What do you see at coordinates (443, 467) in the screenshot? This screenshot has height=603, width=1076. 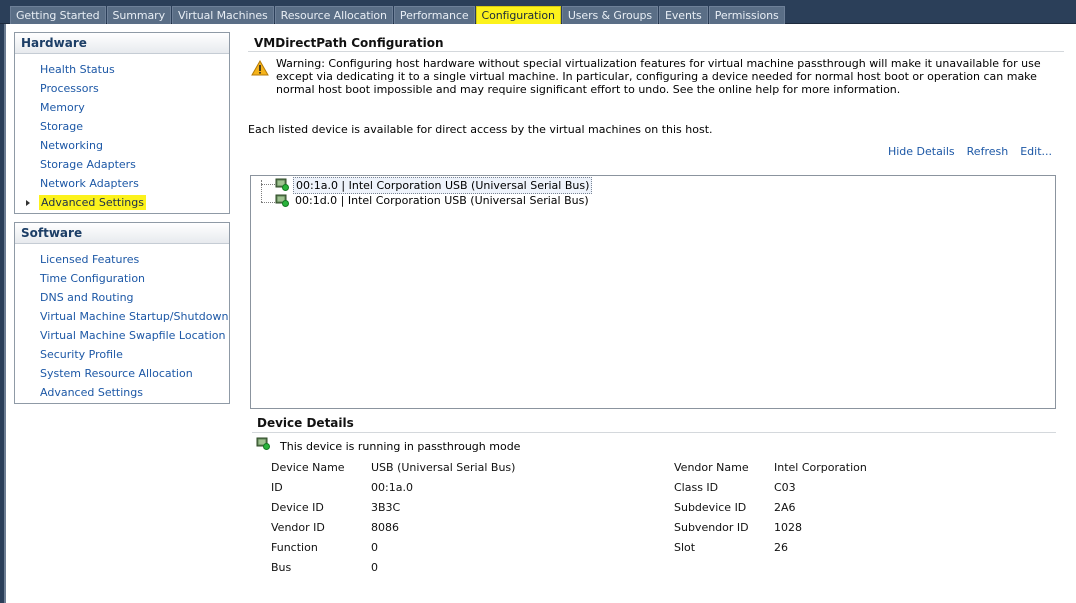 I see `detail-value: USB (Universal Serial Bus)` at bounding box center [443, 467].